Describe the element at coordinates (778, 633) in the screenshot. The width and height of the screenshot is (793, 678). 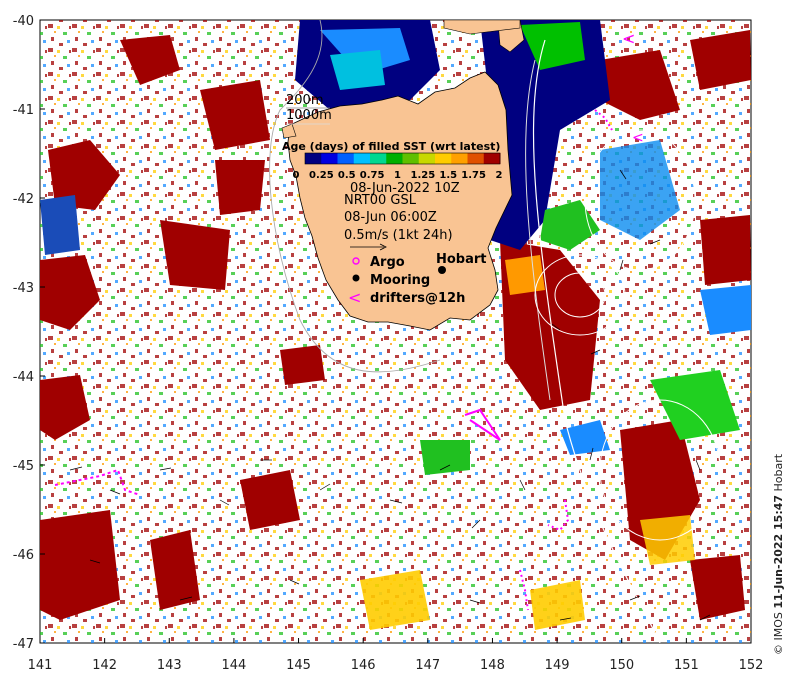
I see `credit-org: © IMOS` at that location.